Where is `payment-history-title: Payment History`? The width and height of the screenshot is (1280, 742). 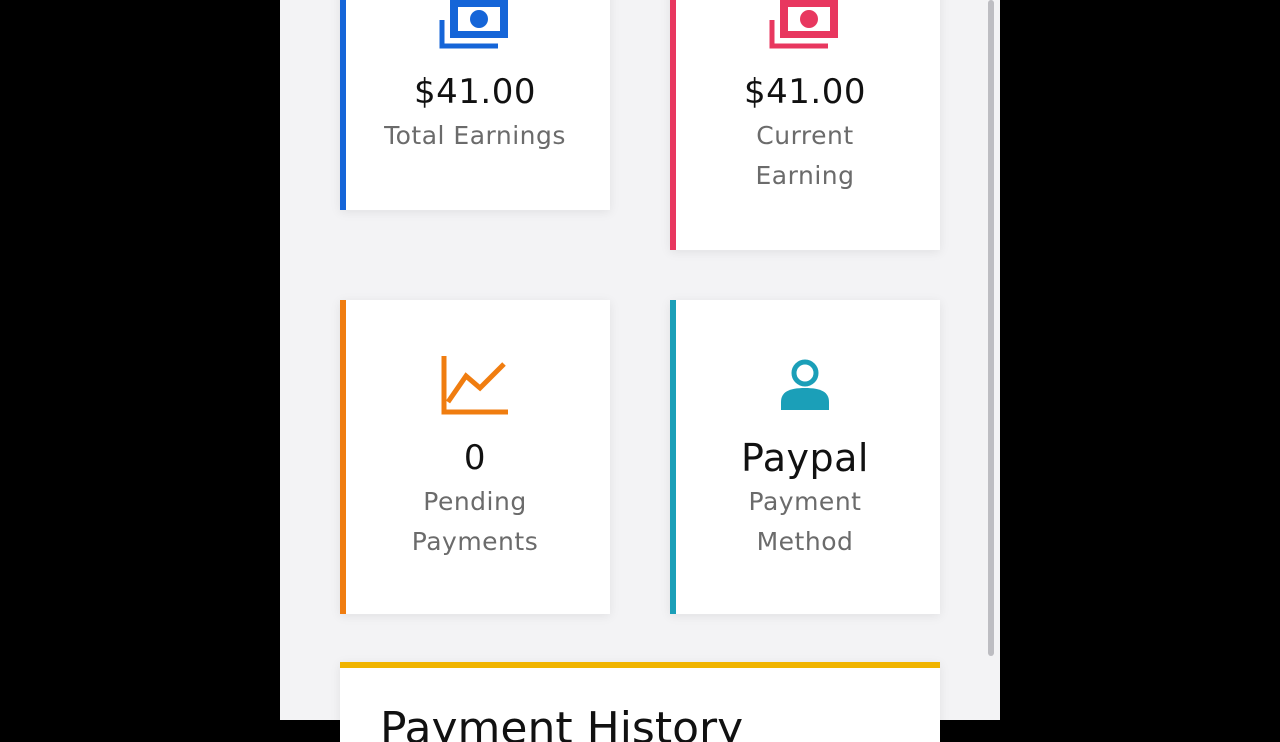
payment-history-title: Payment History is located at coordinates (562, 722).